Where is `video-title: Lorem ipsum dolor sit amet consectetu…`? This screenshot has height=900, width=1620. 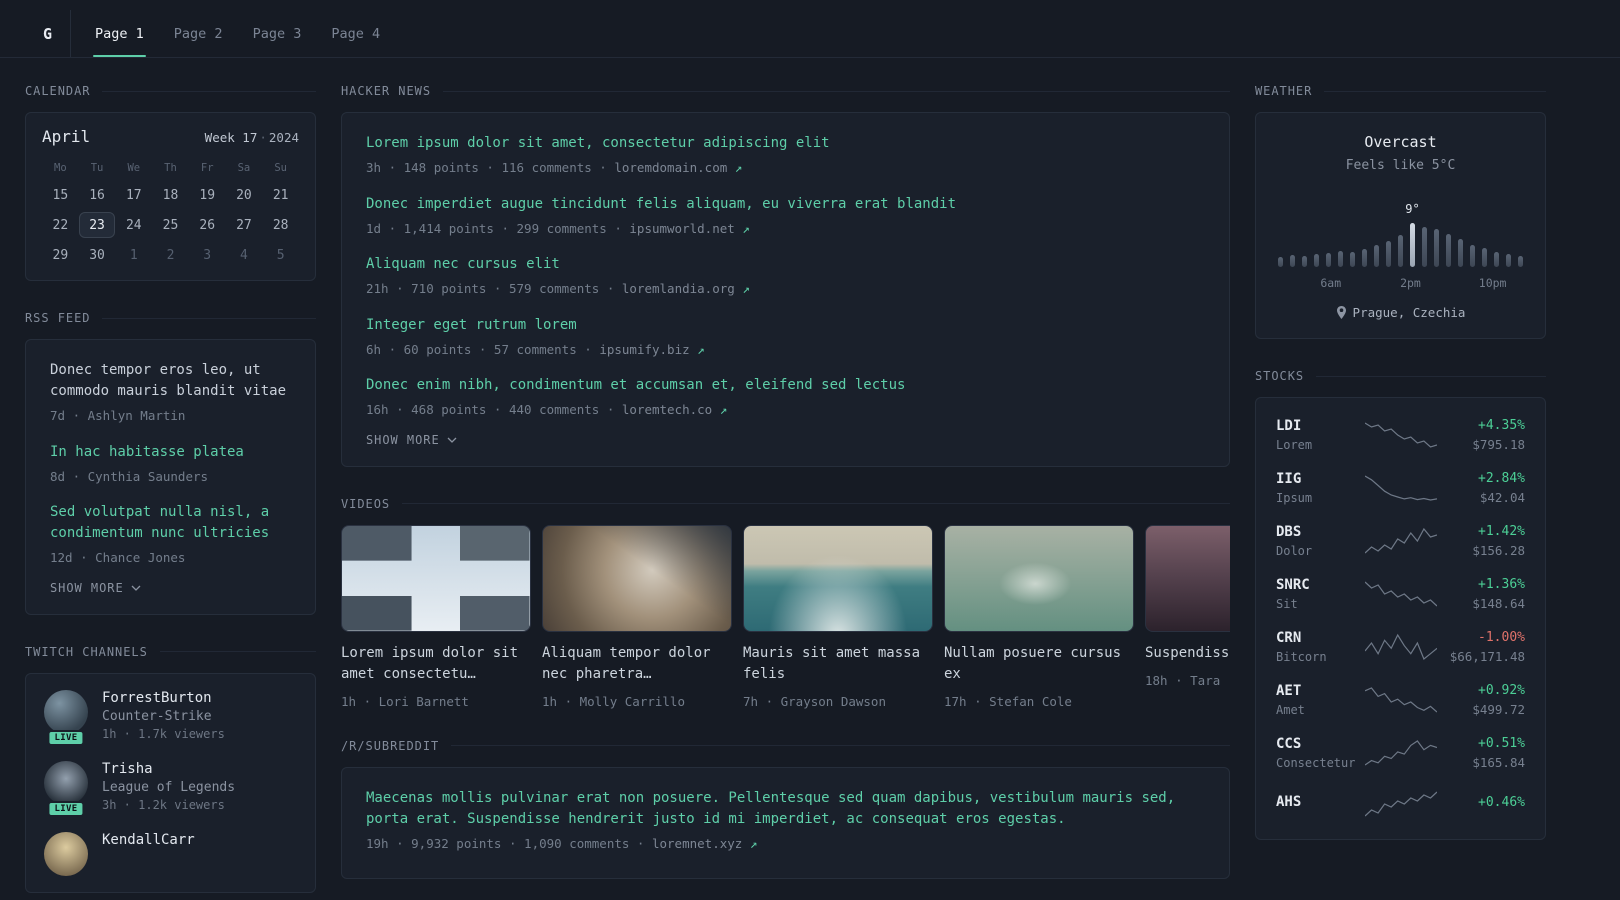
video-title: Lorem ipsum dolor sit amet consectetu… is located at coordinates (430, 663).